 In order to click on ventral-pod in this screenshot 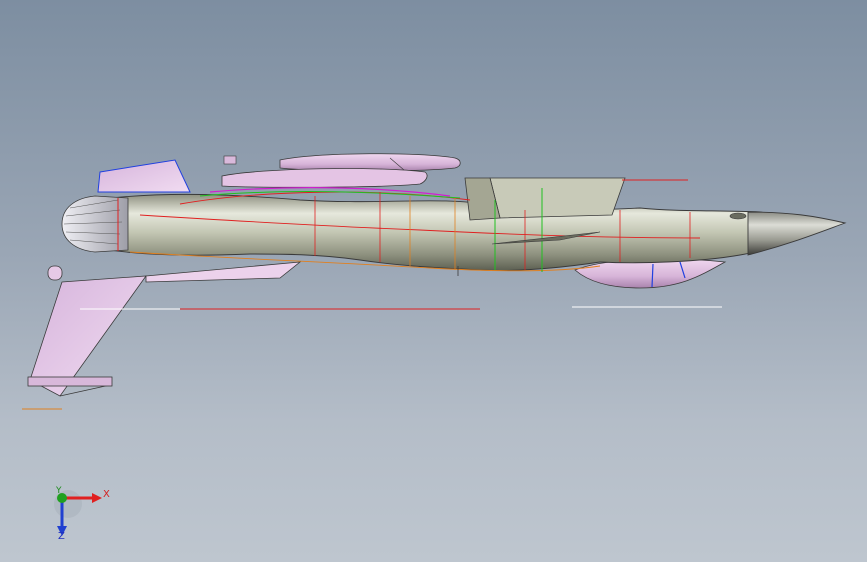, I will do `click(650, 273)`.